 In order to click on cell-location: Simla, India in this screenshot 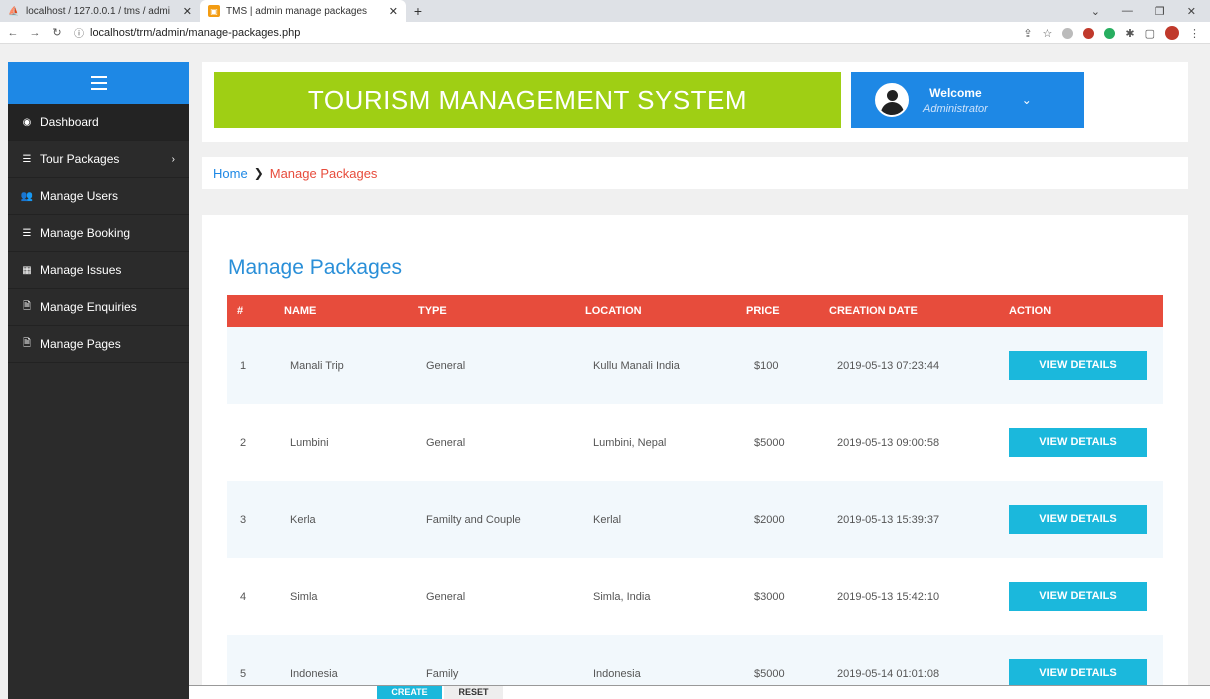, I will do `click(622, 596)`.